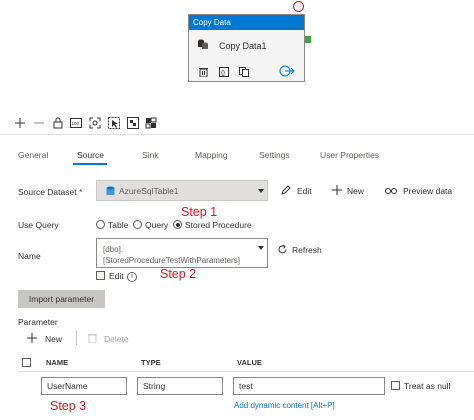 The image size is (474, 420). Describe the element at coordinates (244, 73) in the screenshot. I see `clone-icon` at that location.